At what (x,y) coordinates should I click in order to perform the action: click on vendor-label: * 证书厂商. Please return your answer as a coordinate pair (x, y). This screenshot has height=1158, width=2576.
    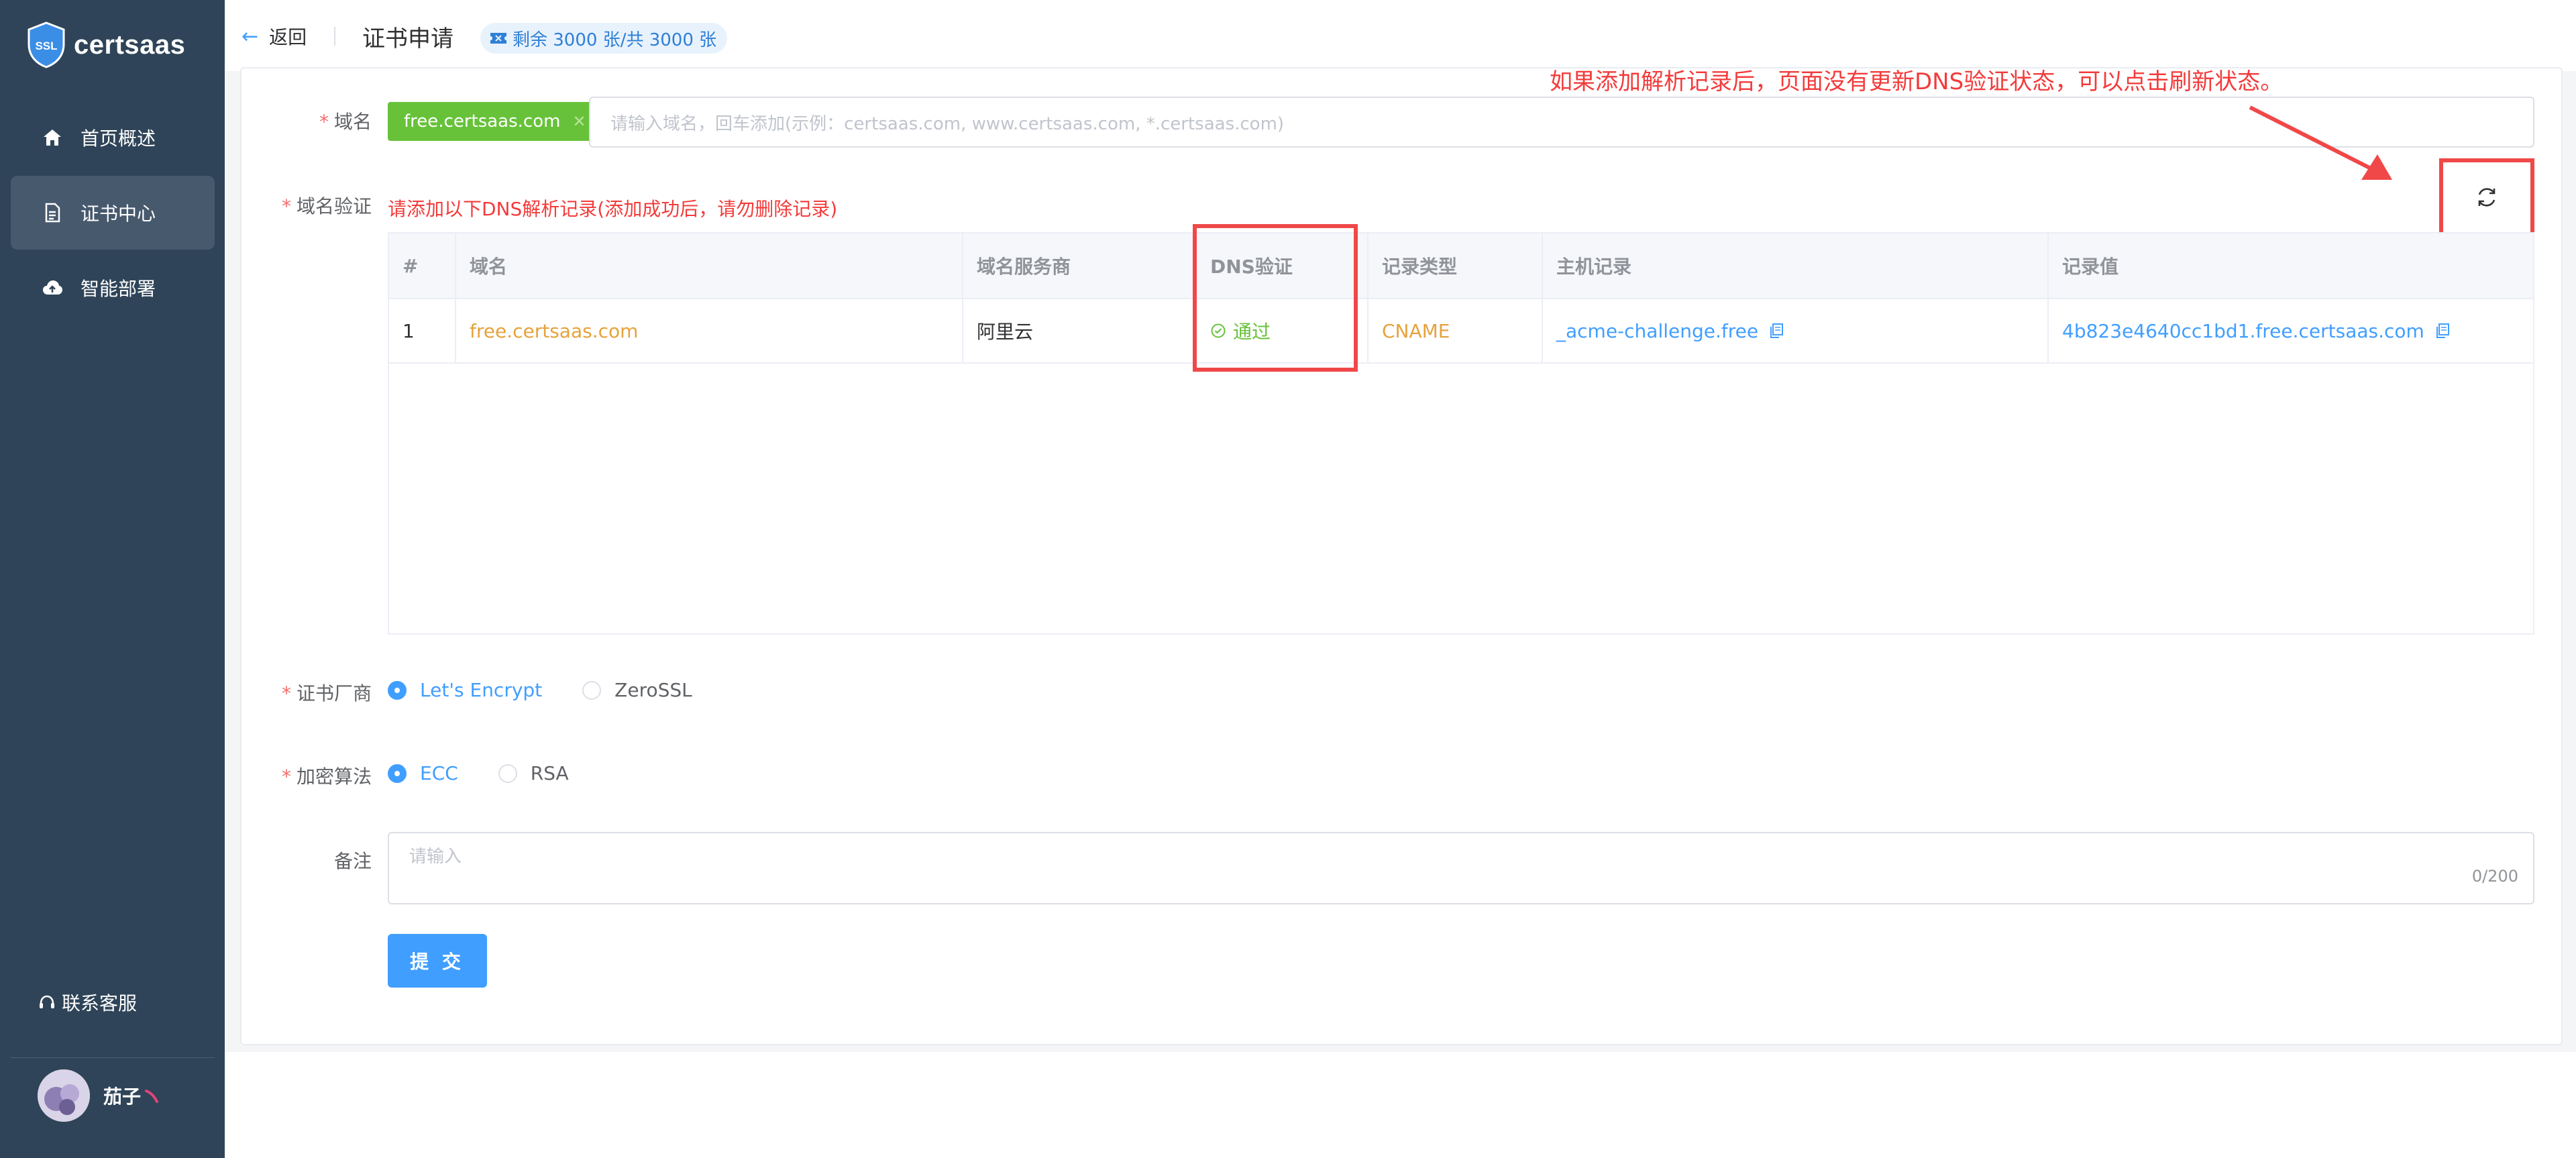
    Looking at the image, I should click on (326, 693).